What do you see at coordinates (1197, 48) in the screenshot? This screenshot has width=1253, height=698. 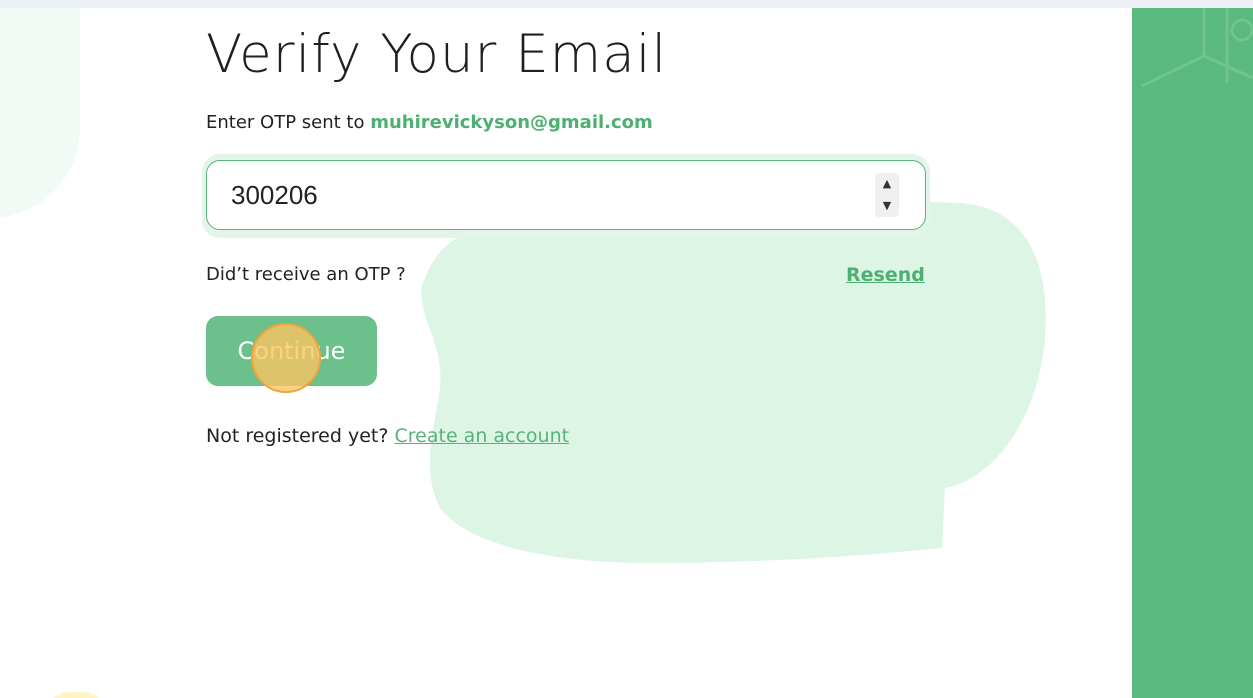 I see `decorative-pattern-icon` at bounding box center [1197, 48].